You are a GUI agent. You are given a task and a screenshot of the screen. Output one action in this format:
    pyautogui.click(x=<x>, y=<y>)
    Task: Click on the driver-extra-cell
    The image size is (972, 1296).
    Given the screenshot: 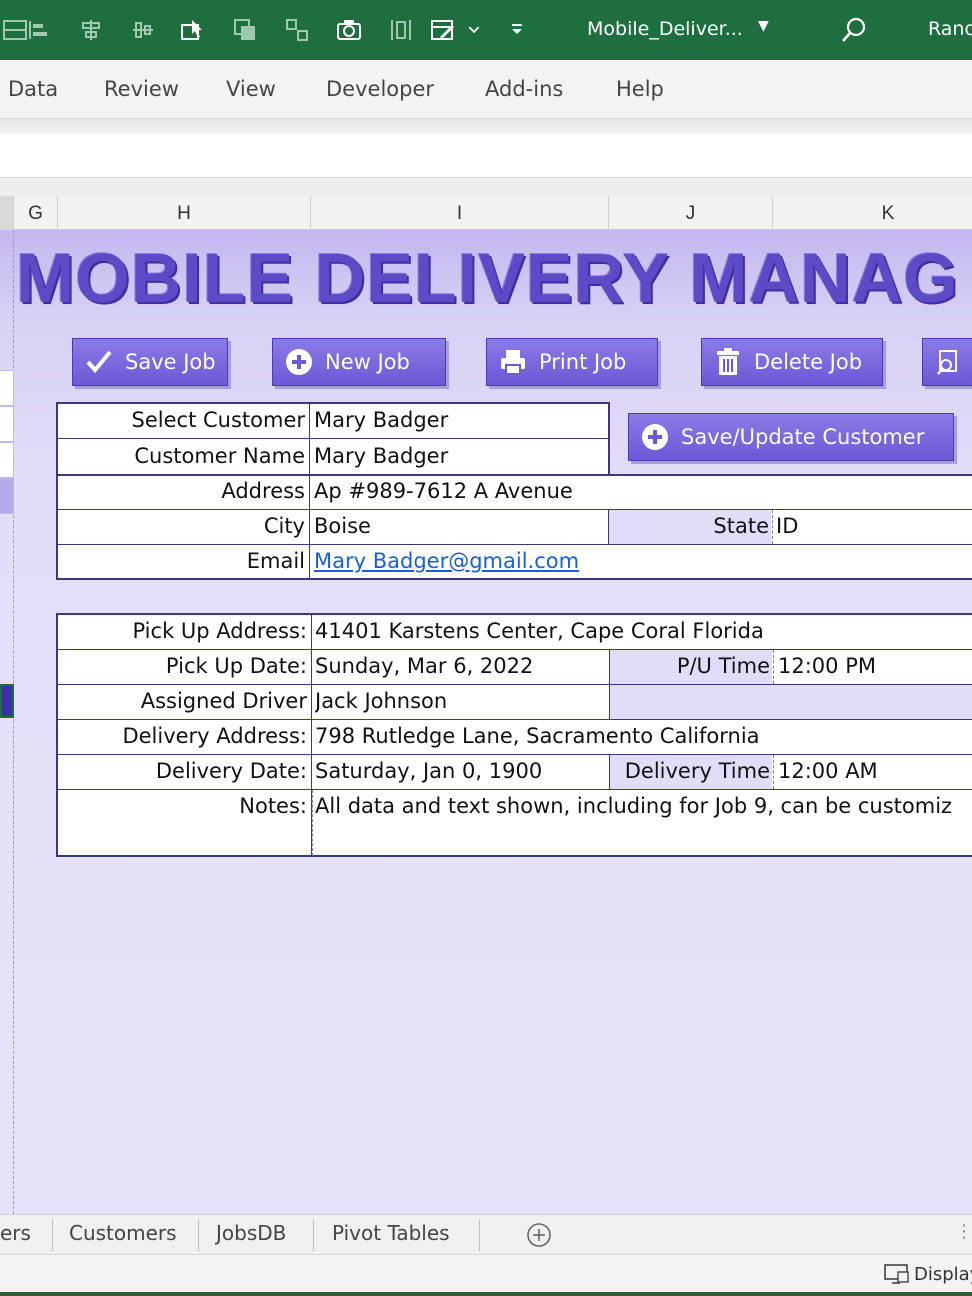 What is the action you would take?
    pyautogui.click(x=791, y=702)
    